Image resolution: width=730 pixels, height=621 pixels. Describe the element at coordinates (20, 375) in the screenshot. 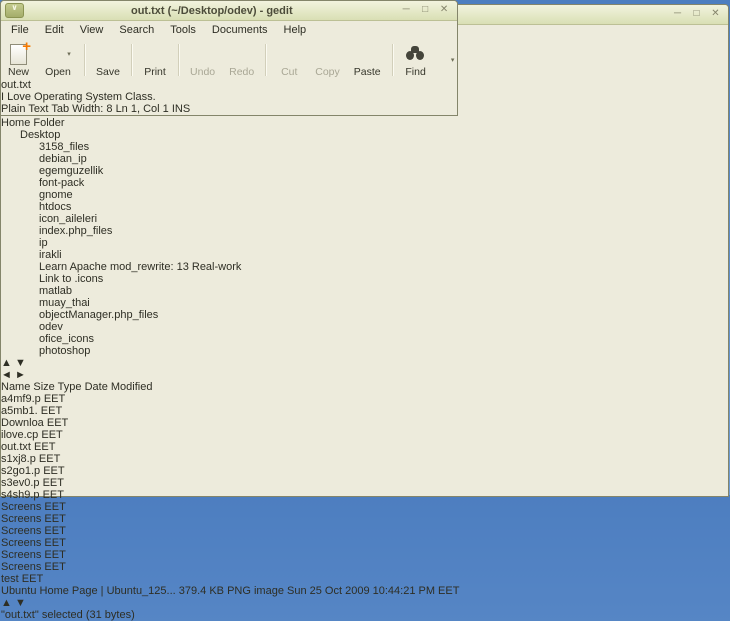

I see `scroll-right-icon: ►` at that location.